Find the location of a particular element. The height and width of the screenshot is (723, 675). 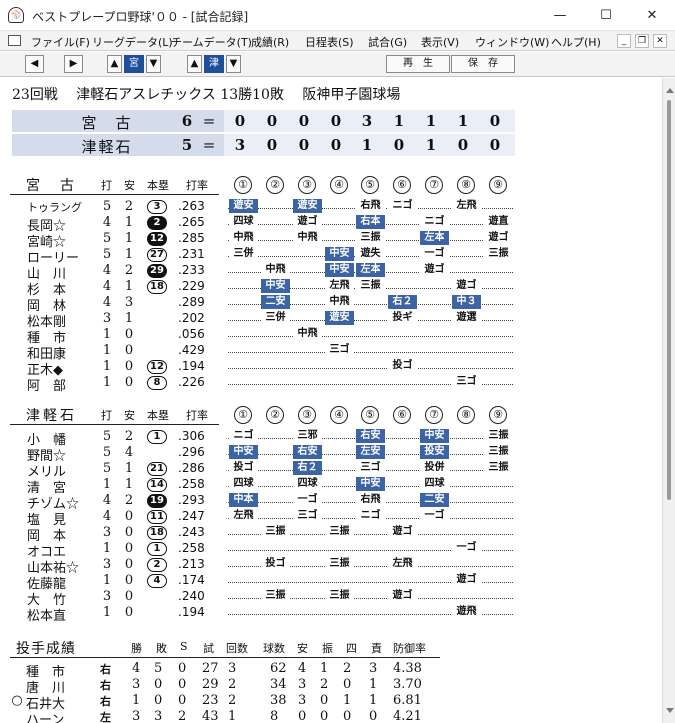

pitching-underline is located at coordinates (225, 657).